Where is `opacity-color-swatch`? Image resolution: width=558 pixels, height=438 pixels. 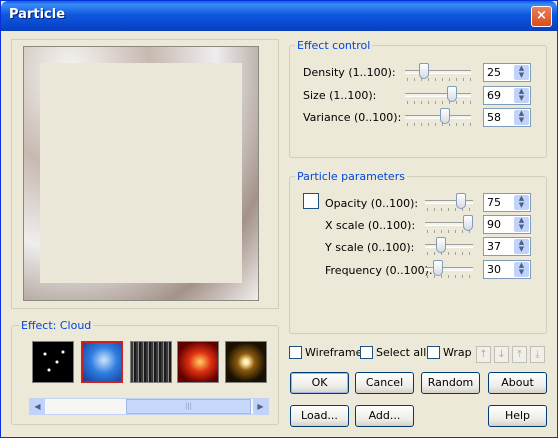 opacity-color-swatch is located at coordinates (311, 201).